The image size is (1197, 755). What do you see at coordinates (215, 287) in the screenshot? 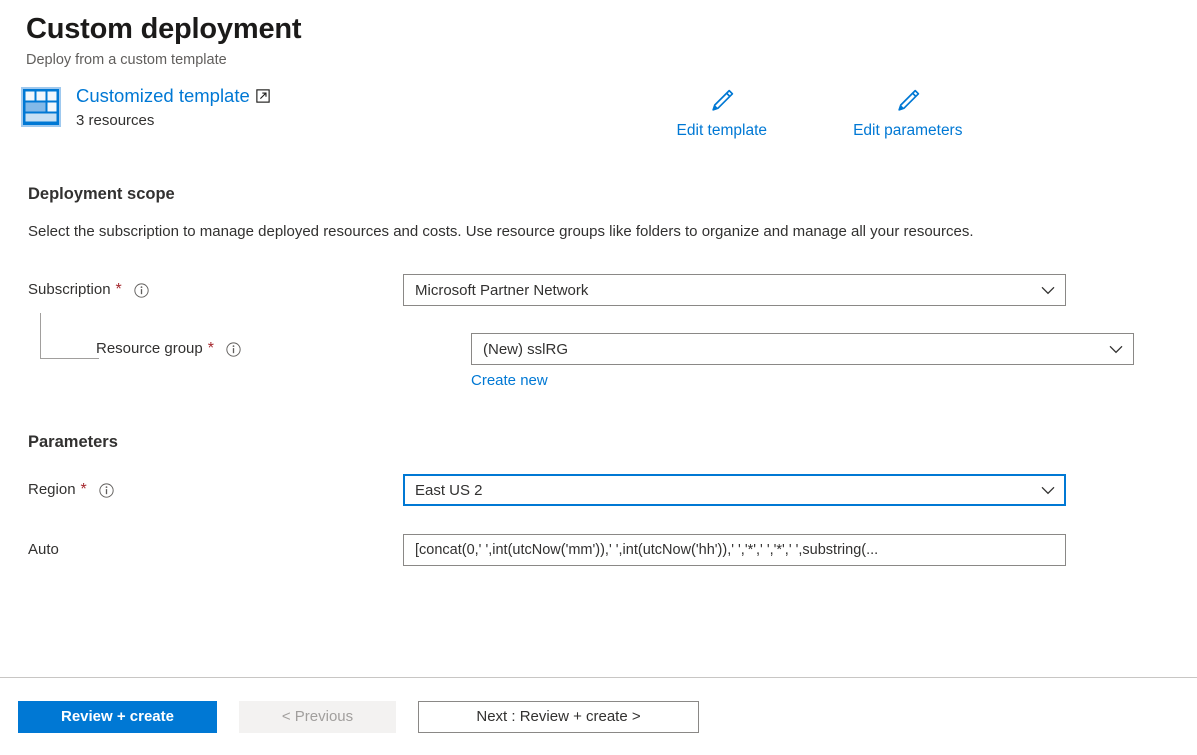
I see `subscription-label-group: Subscription *` at bounding box center [215, 287].